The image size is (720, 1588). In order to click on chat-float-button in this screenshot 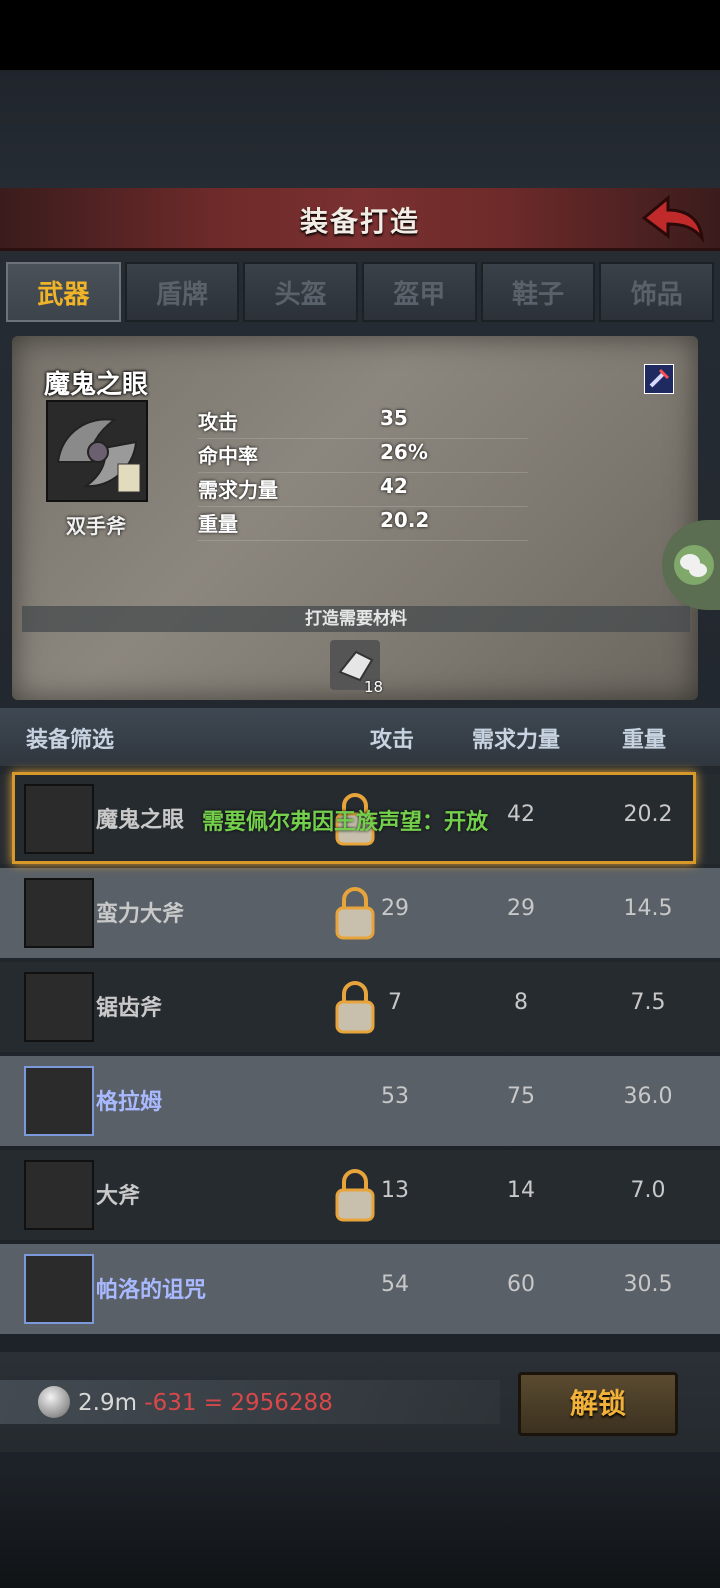, I will do `click(691, 565)`.